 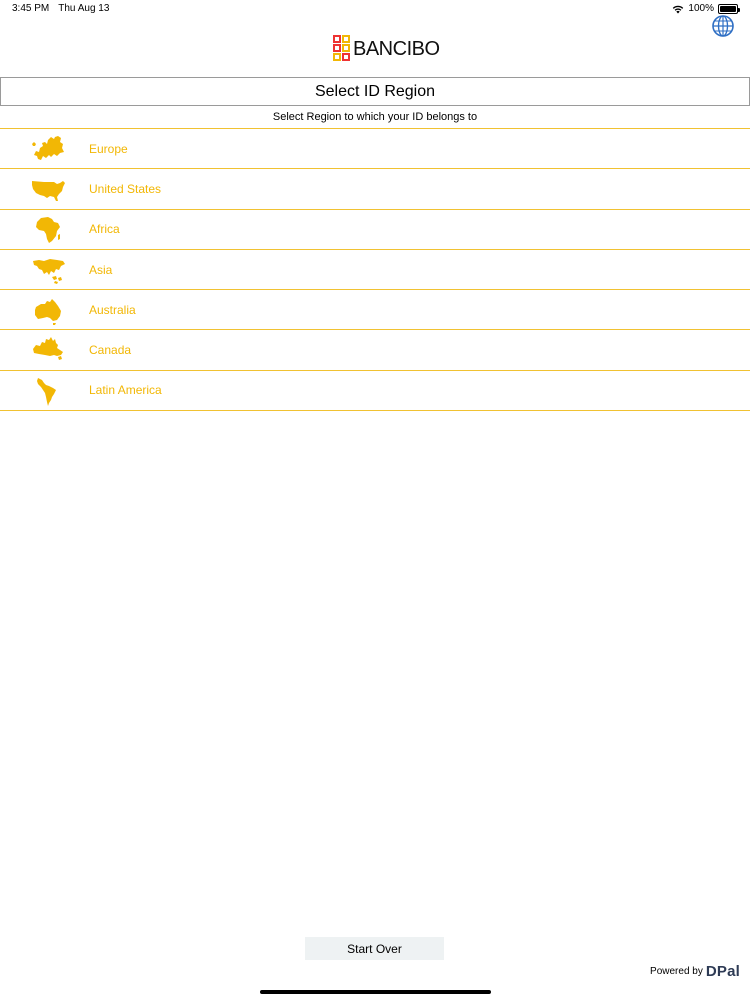 I want to click on canada-map-icon, so click(x=48, y=349).